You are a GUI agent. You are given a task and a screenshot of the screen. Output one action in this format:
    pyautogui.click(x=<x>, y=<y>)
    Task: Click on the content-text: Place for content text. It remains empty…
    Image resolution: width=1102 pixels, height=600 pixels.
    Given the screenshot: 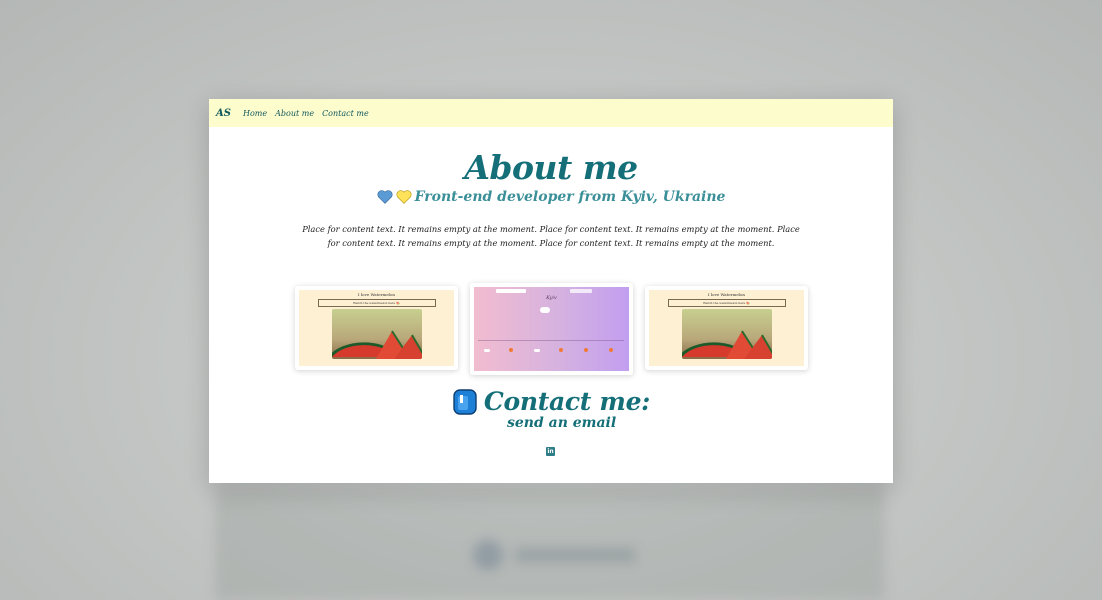 What is the action you would take?
    pyautogui.click(x=551, y=236)
    